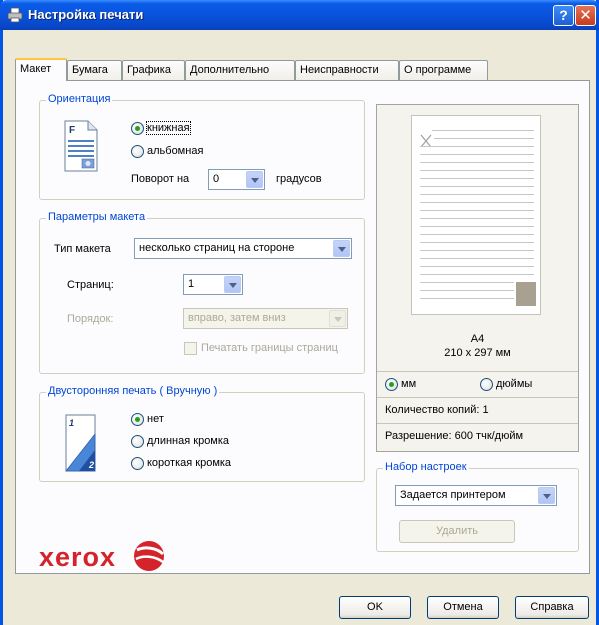 This screenshot has height=625, width=599. I want to click on tab-about: О программе, so click(443, 70).